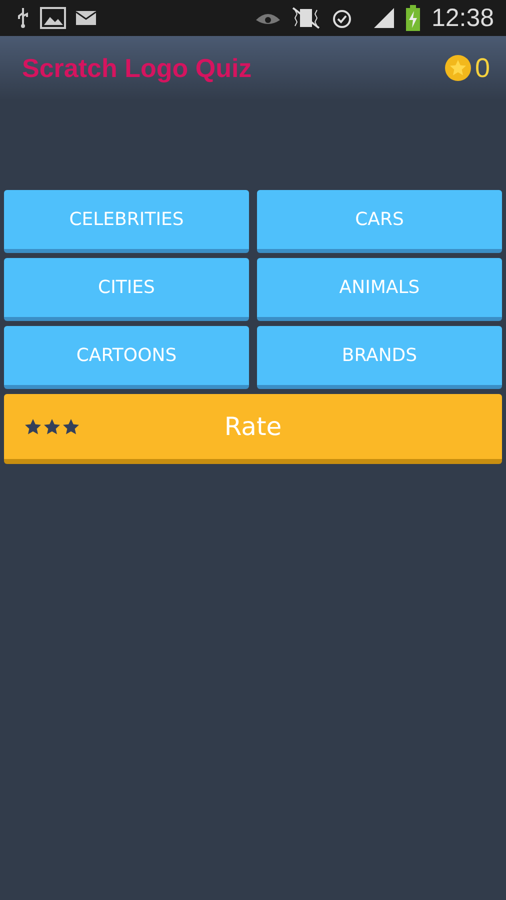 The width and height of the screenshot is (506, 900). What do you see at coordinates (23, 18) in the screenshot?
I see `usb-icon` at bounding box center [23, 18].